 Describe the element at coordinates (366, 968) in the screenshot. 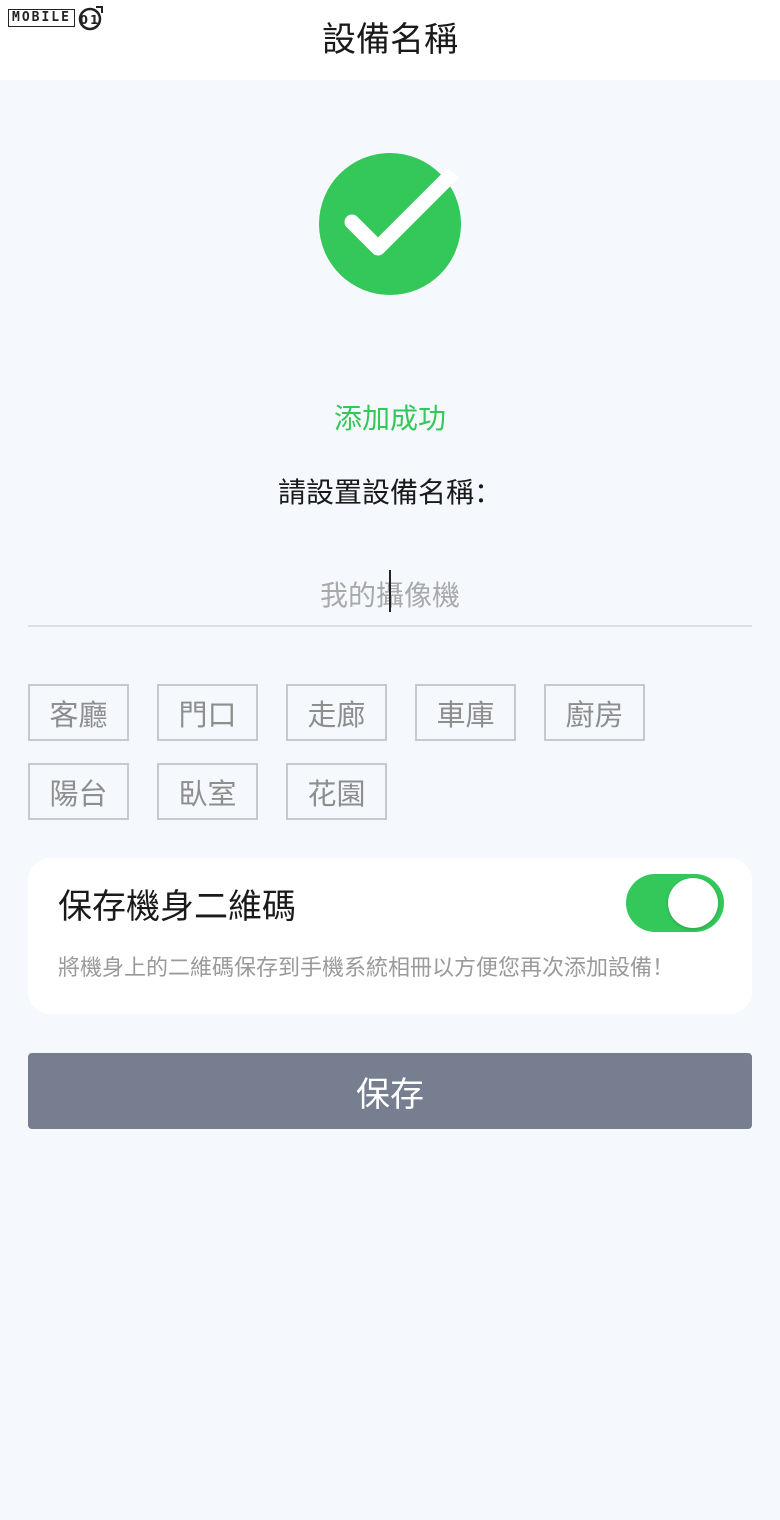

I see `save-qr-description: 將機身上的二維碼保存到手機系統相冊以方便您再次添加設備！` at that location.